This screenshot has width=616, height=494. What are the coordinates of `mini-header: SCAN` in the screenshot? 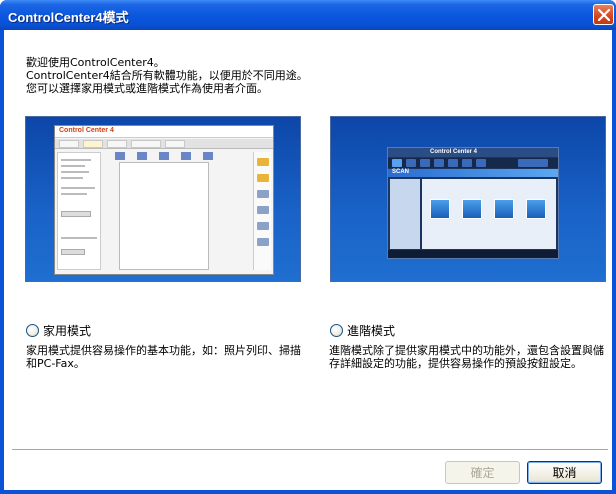 It's located at (473, 173).